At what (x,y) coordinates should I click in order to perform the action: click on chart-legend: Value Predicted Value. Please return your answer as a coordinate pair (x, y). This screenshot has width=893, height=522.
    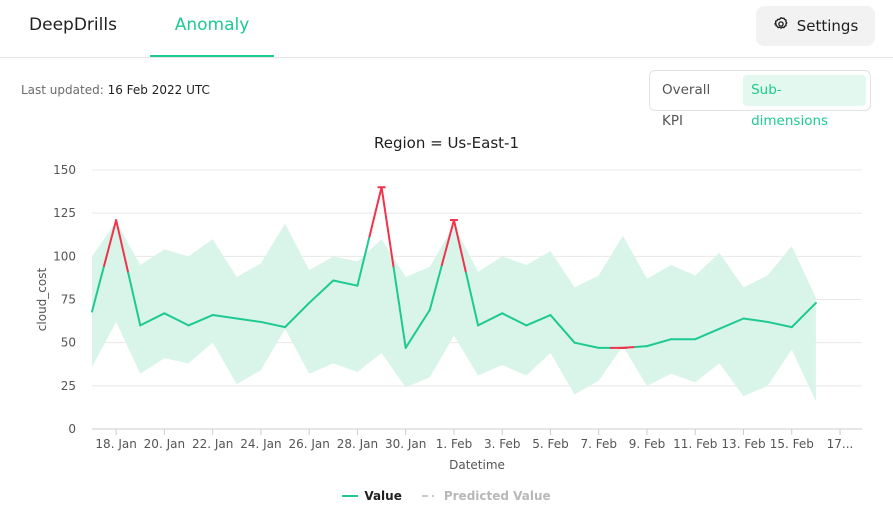
    Looking at the image, I should click on (446, 496).